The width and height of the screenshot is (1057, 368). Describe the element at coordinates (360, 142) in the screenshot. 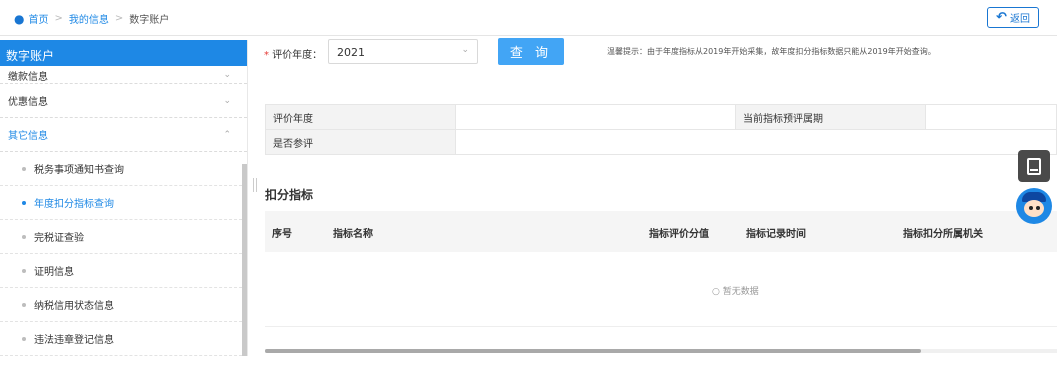

I see `participate-label: 是否参评` at that location.